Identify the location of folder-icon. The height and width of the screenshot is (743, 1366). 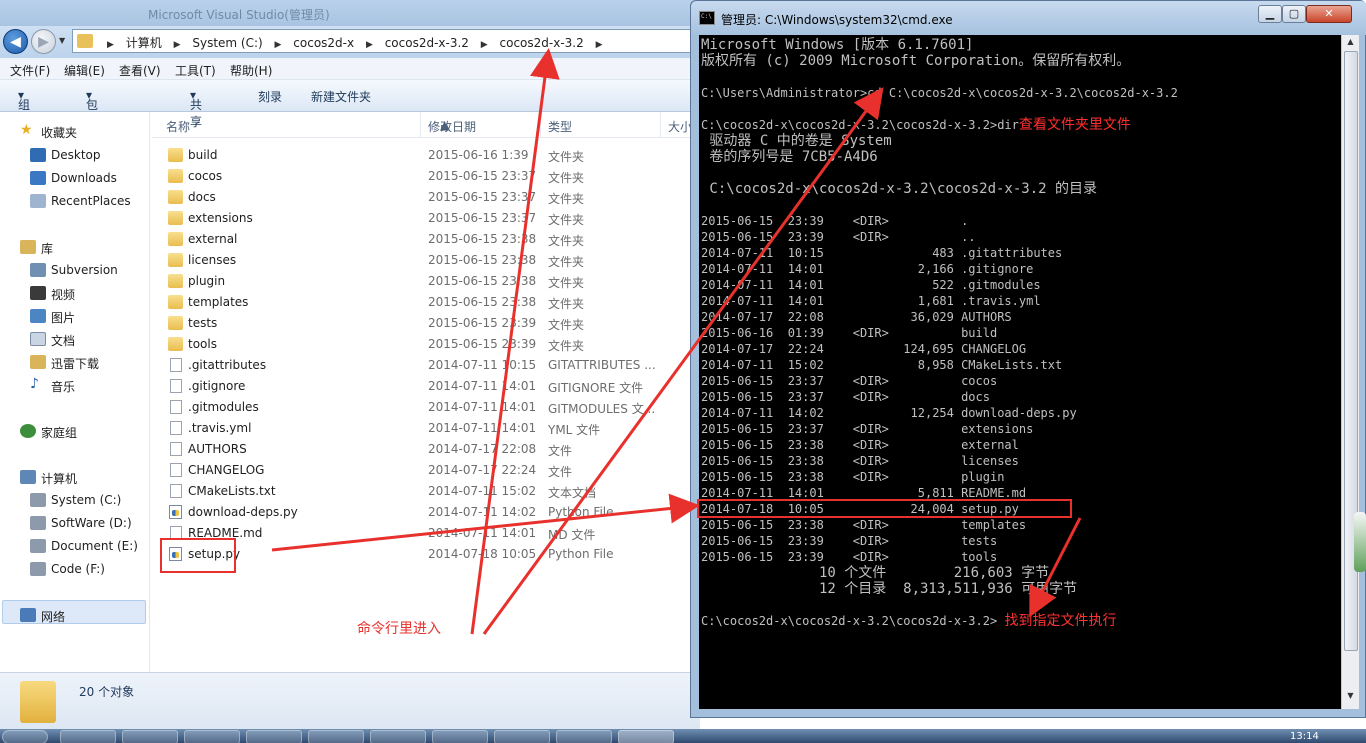
(175, 176).